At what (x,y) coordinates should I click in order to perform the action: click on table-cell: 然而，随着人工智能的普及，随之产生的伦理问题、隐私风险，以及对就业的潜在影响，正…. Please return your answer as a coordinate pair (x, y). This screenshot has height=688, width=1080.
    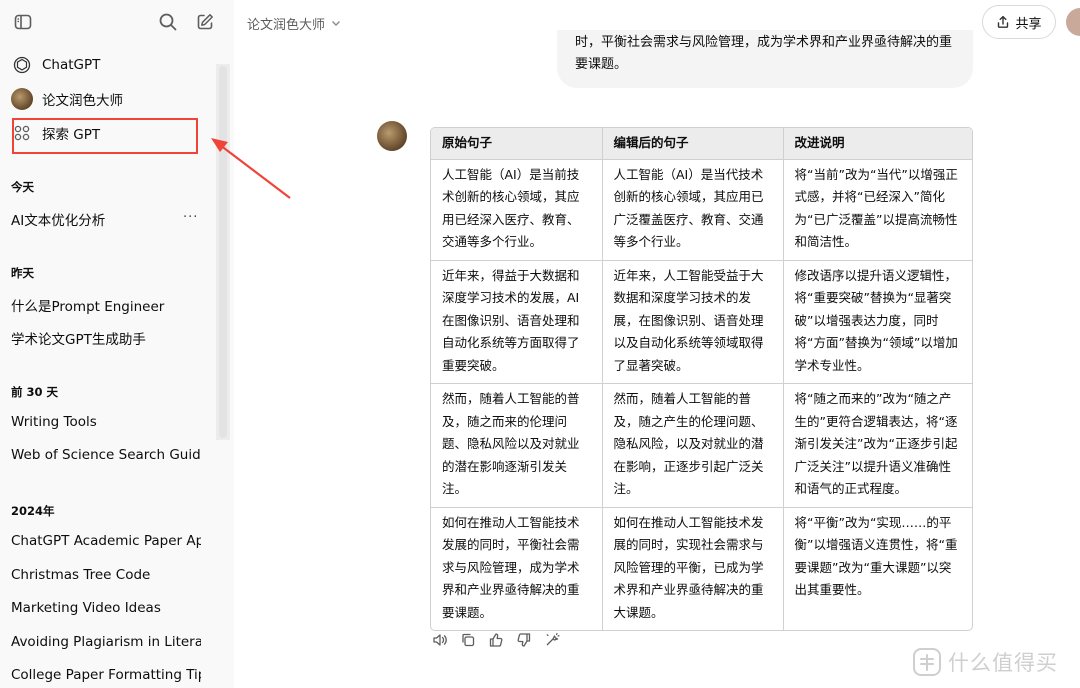
    Looking at the image, I should click on (693, 445).